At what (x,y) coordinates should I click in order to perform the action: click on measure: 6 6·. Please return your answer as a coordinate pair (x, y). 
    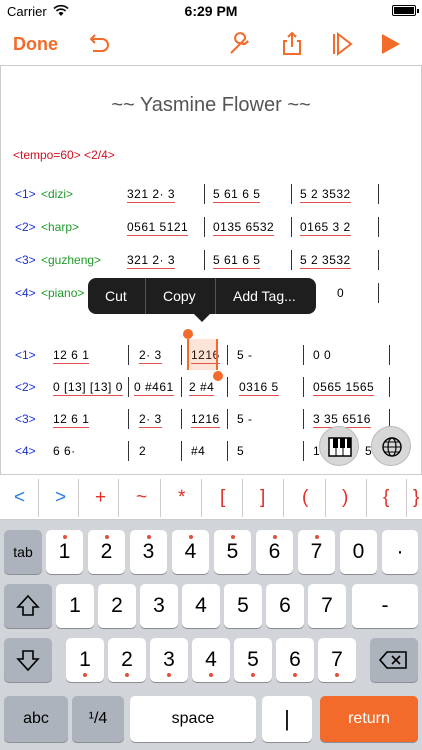
    Looking at the image, I should click on (64, 451).